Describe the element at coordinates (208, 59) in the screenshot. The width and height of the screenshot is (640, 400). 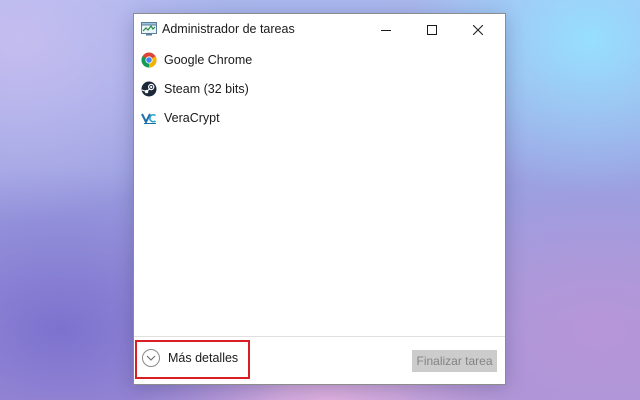
I see `app-label: Google Chrome` at that location.